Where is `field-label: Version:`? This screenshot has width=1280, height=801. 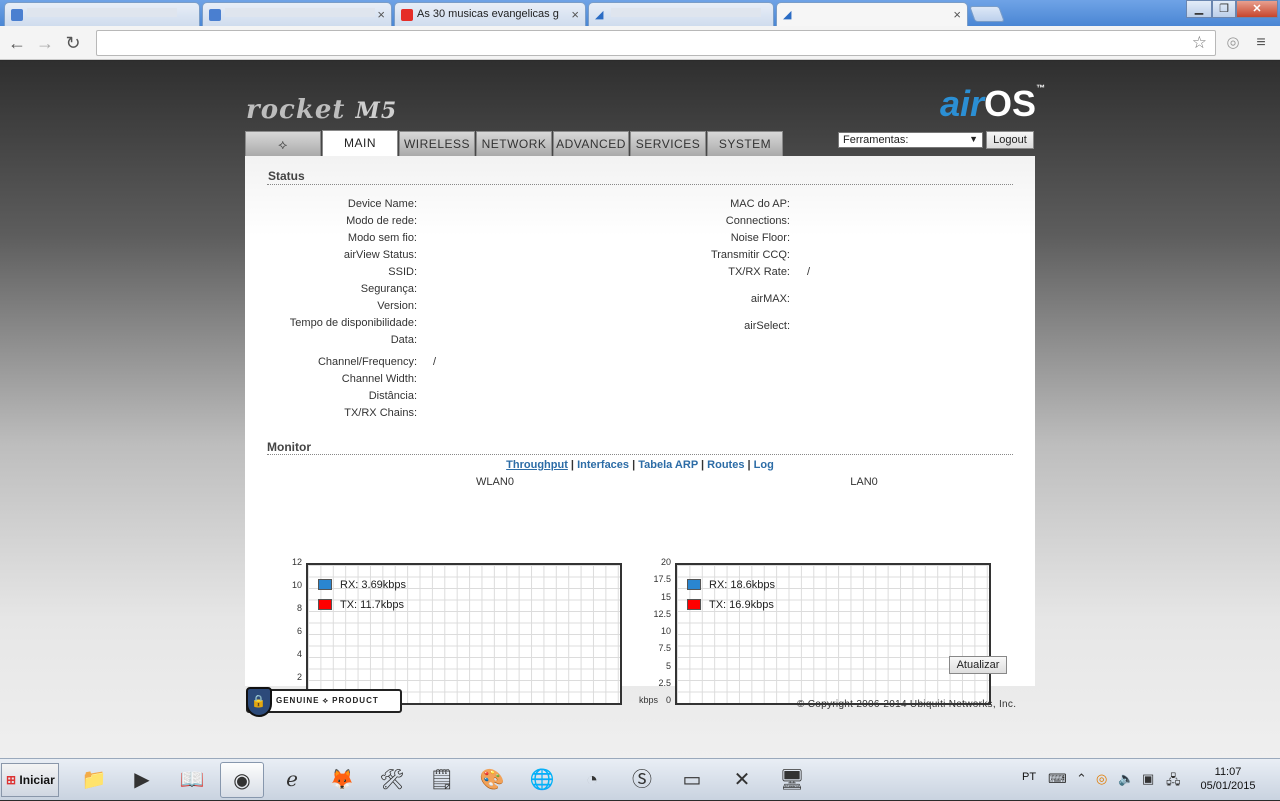
field-label: Version: is located at coordinates (397, 306).